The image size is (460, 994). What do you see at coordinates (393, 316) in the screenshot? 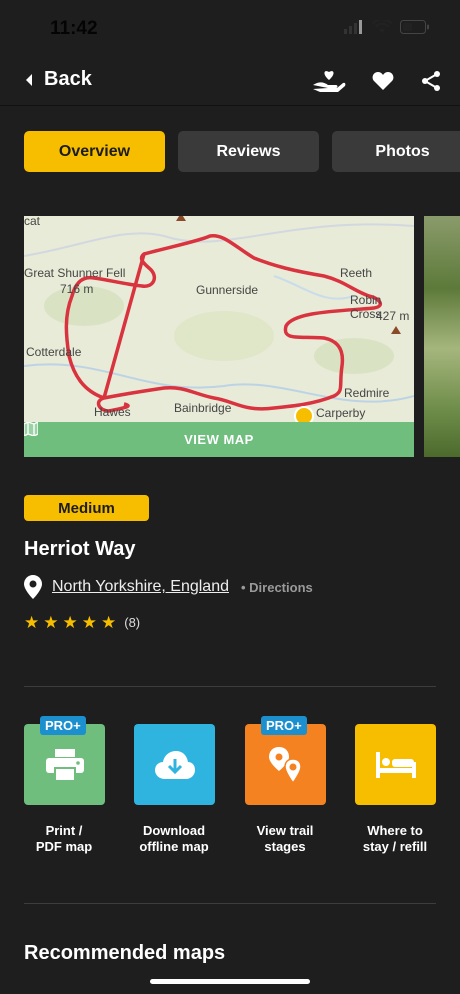
I see `map-label-elevation-2: 427 m` at bounding box center [393, 316].